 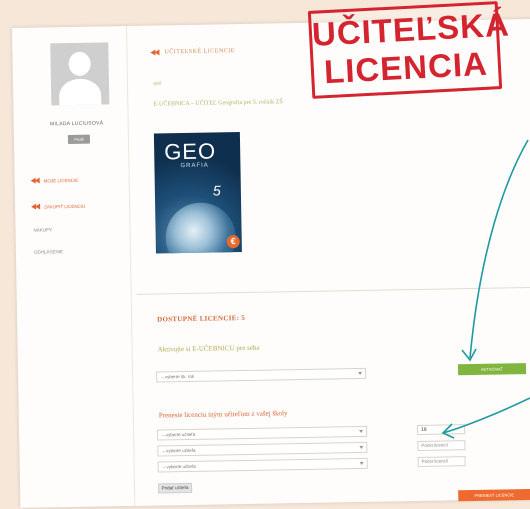 What do you see at coordinates (333, 290) in the screenshot?
I see `divider` at bounding box center [333, 290].